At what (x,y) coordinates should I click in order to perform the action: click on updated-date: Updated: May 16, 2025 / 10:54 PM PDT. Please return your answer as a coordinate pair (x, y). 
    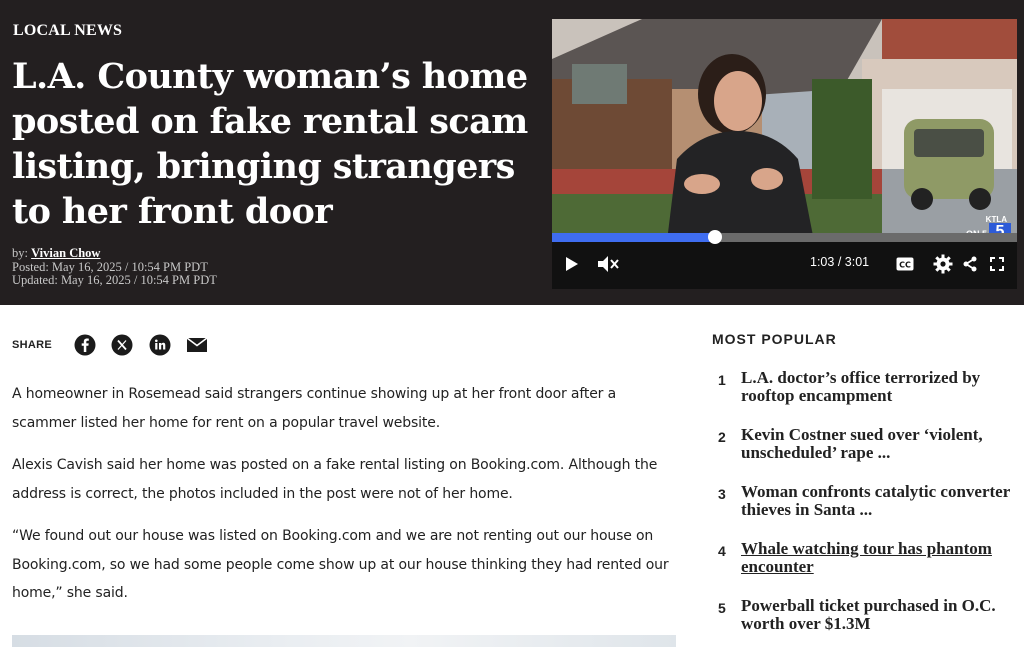
    Looking at the image, I should click on (114, 280).